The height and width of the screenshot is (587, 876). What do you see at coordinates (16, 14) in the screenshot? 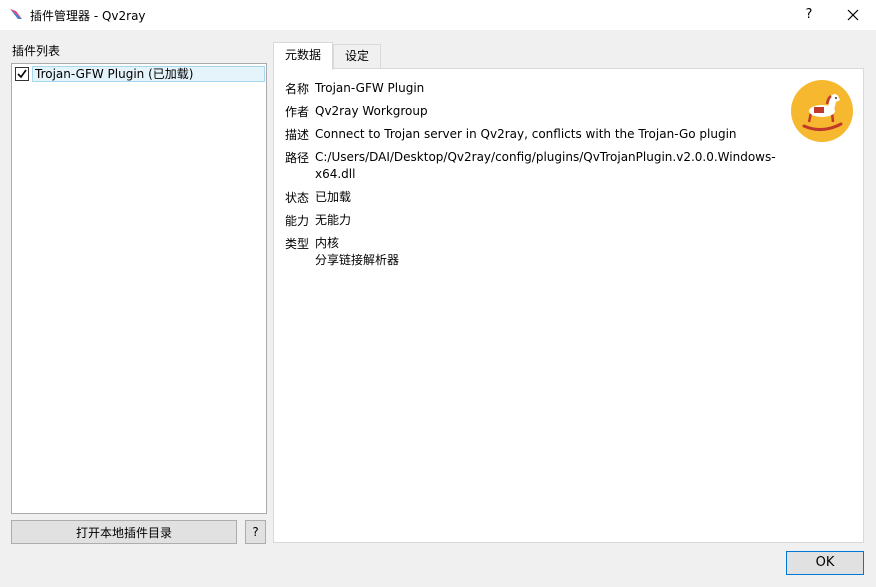
I see `app-icon` at bounding box center [16, 14].